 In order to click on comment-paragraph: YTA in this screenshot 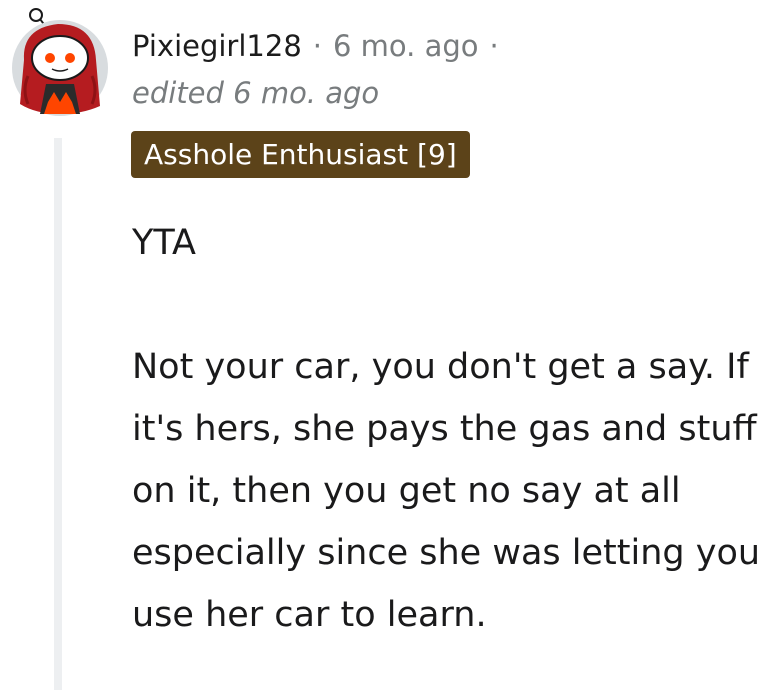, I will do `click(164, 243)`.